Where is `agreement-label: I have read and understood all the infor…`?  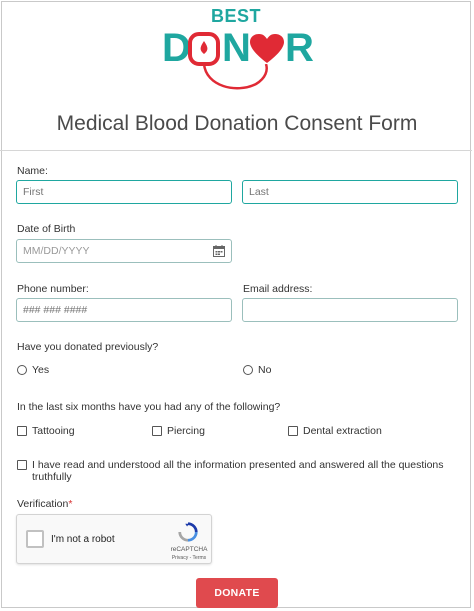 agreement-label: I have read and understood all the infor… is located at coordinates (242, 471).